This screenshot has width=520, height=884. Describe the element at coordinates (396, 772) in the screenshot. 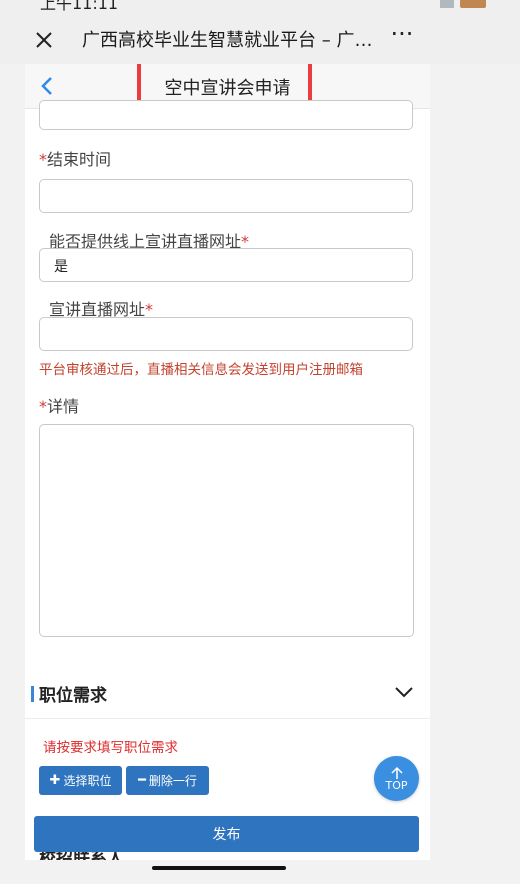

I see `arrow-up-icon` at that location.